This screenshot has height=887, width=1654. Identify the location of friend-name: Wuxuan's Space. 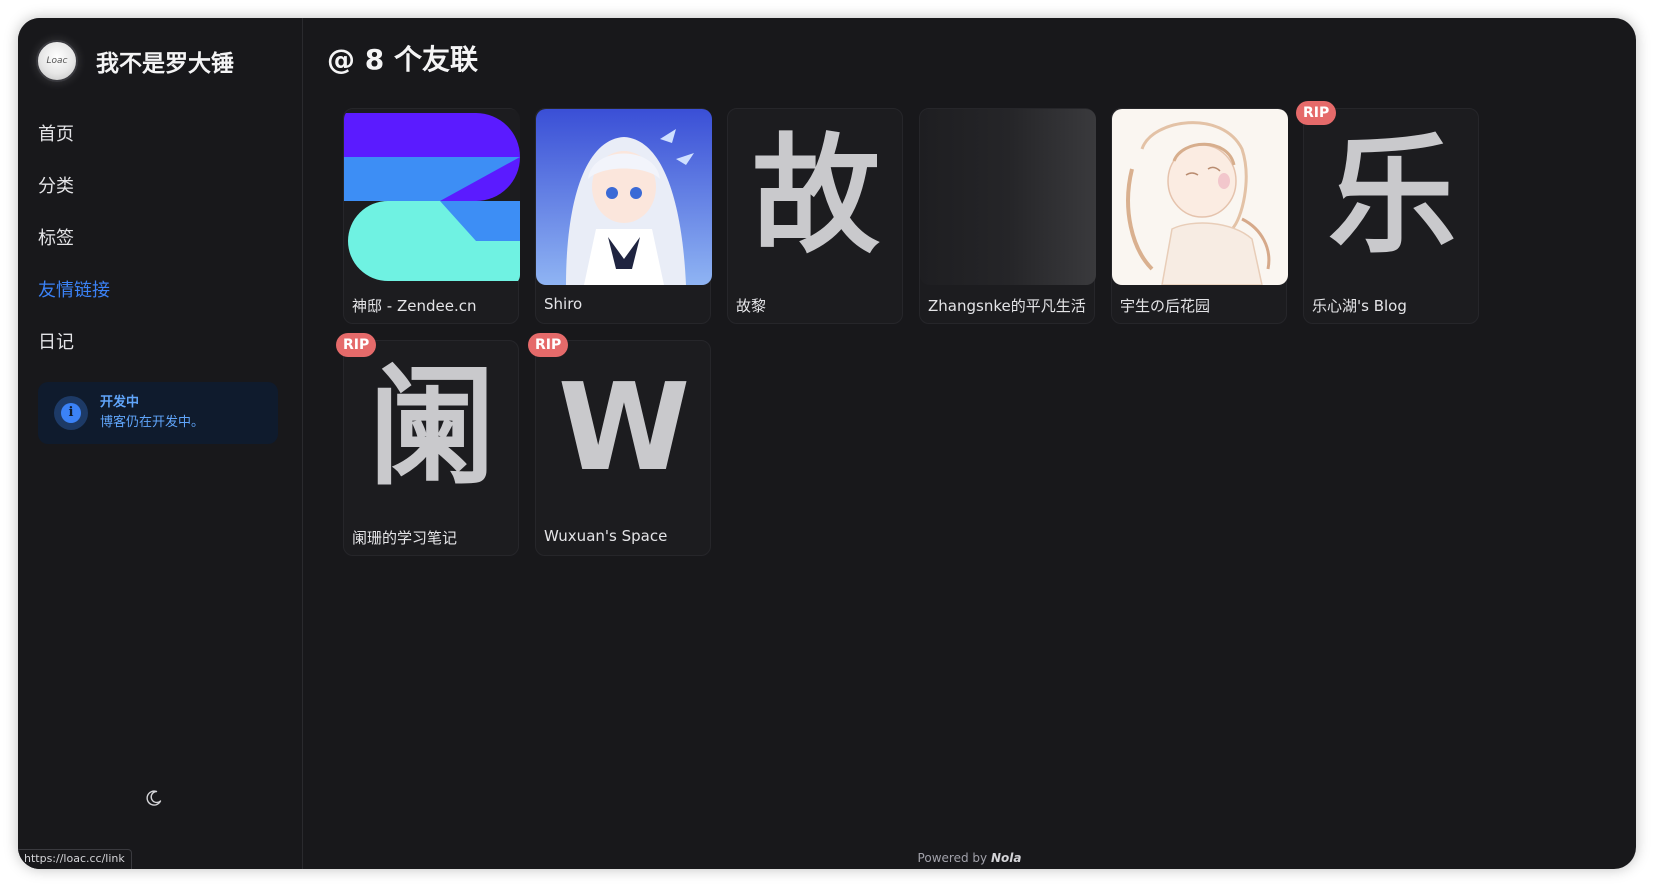
(606, 536).